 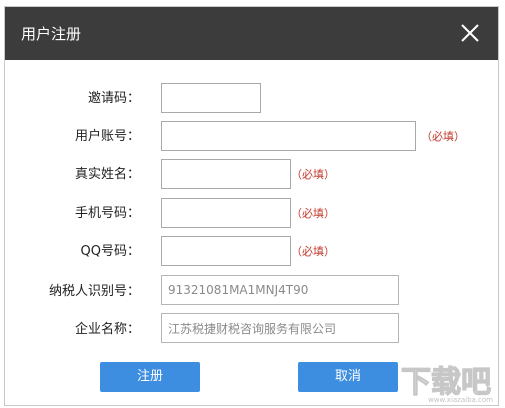 I want to click on close-icon, so click(x=470, y=33).